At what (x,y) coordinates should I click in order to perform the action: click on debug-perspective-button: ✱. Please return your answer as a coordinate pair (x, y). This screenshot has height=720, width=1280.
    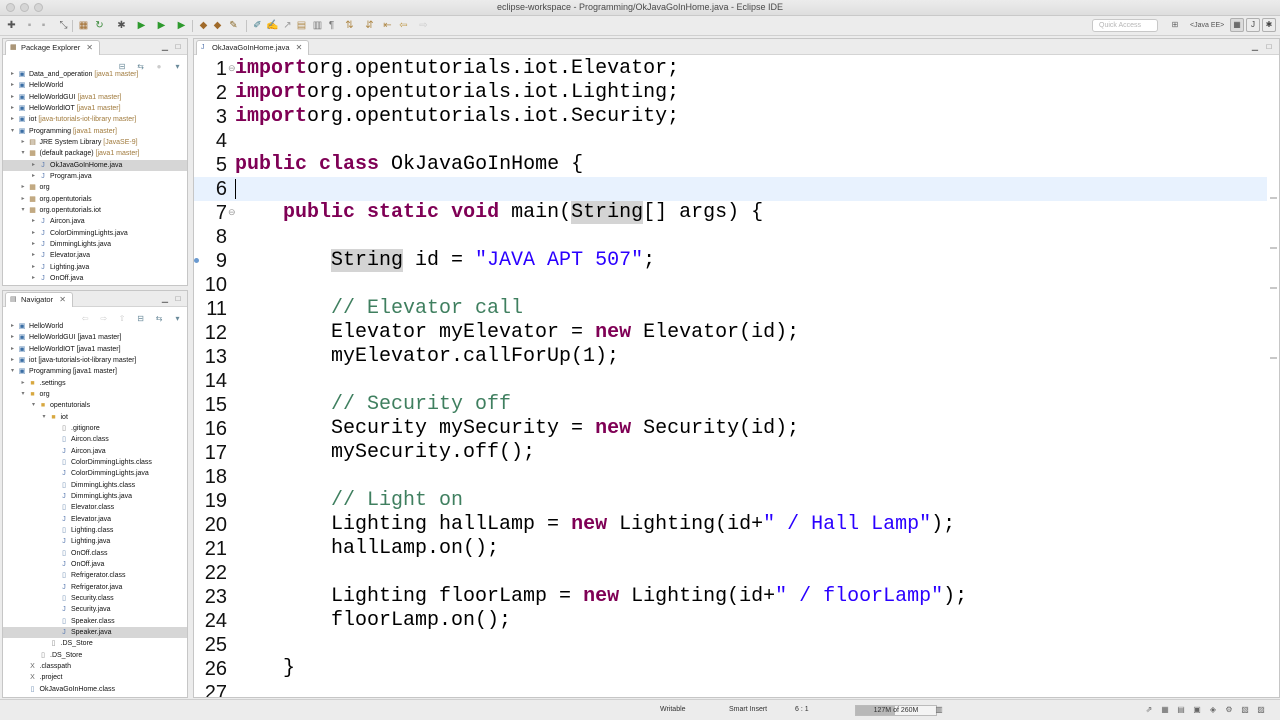
    Looking at the image, I should click on (1269, 25).